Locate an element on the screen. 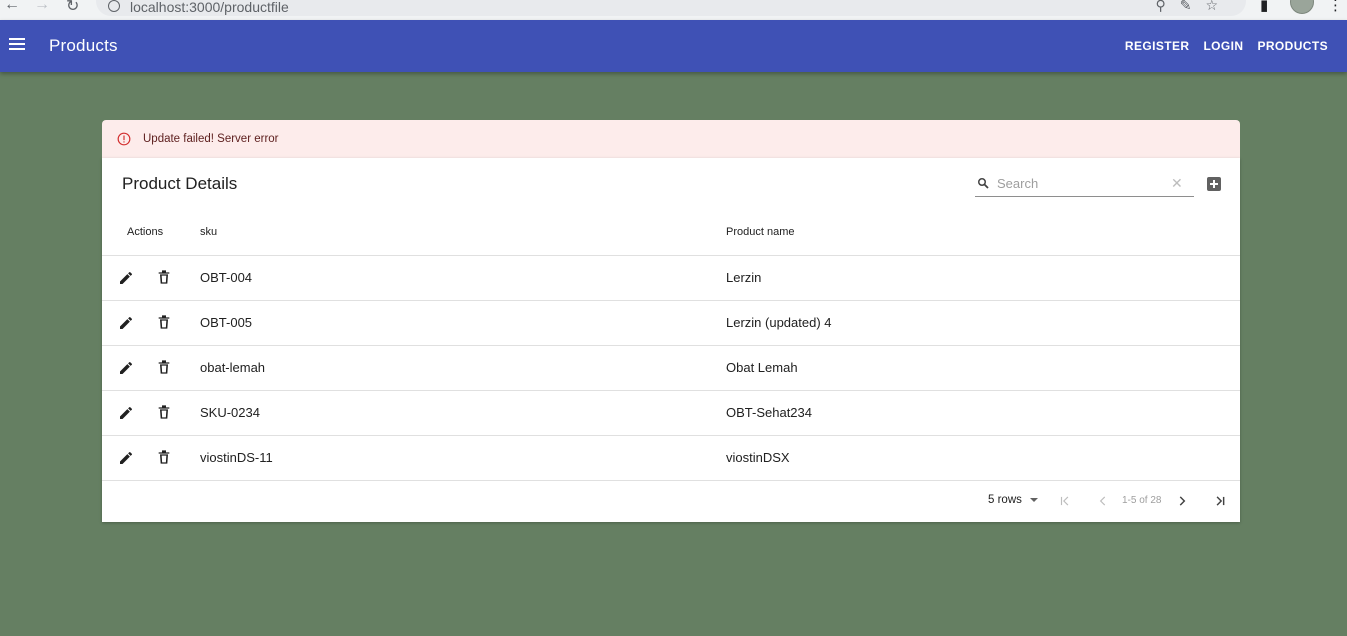 This screenshot has width=1347, height=636. back-arrow-icon: ← is located at coordinates (12, 7).